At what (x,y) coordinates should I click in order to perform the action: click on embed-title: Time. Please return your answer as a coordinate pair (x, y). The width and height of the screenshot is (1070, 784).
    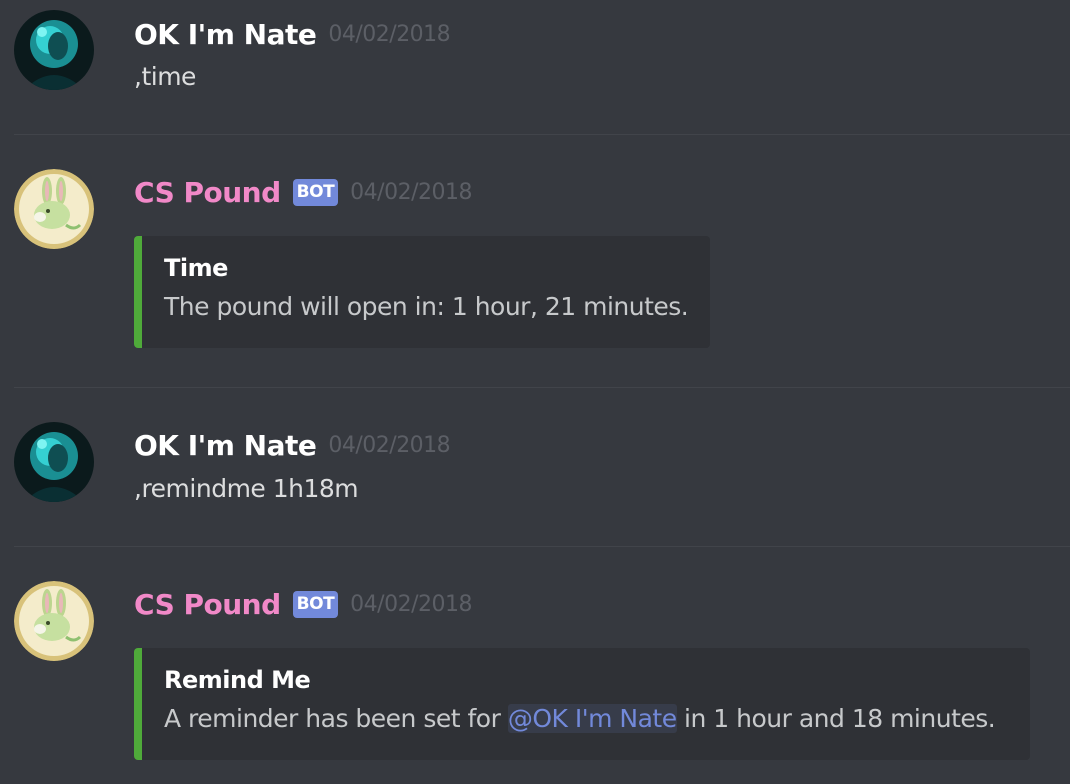
    Looking at the image, I should click on (196, 268).